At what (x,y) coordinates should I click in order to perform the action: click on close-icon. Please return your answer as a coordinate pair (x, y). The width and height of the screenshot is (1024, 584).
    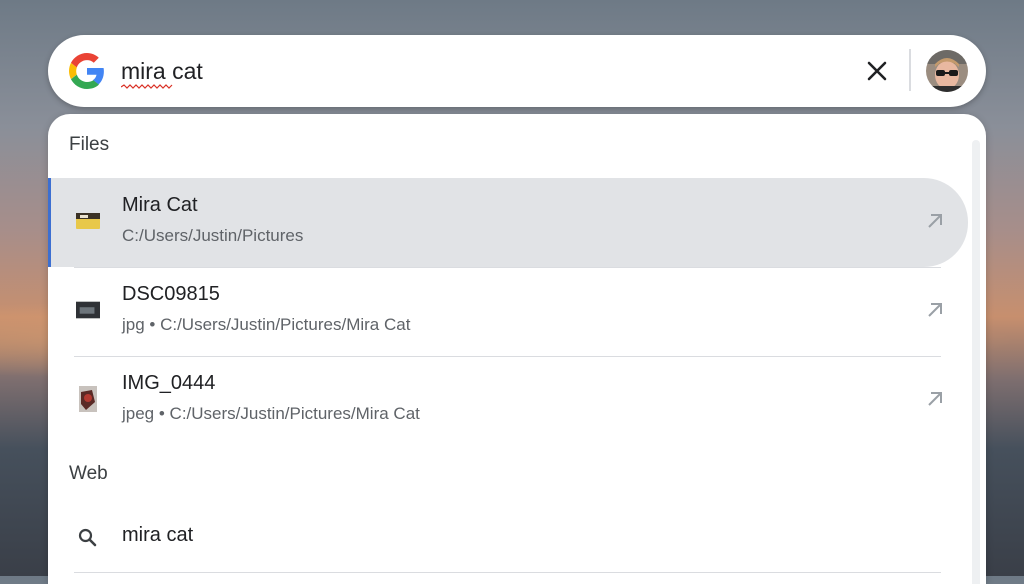
    Looking at the image, I should click on (877, 71).